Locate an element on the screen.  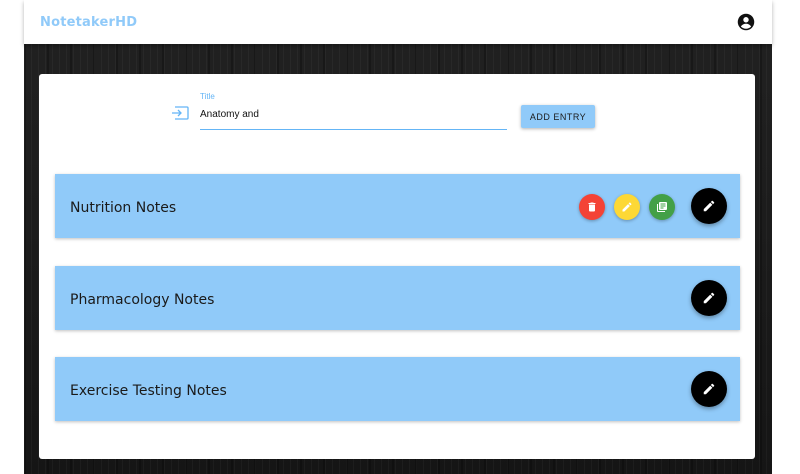
title-input is located at coordinates (350, 114).